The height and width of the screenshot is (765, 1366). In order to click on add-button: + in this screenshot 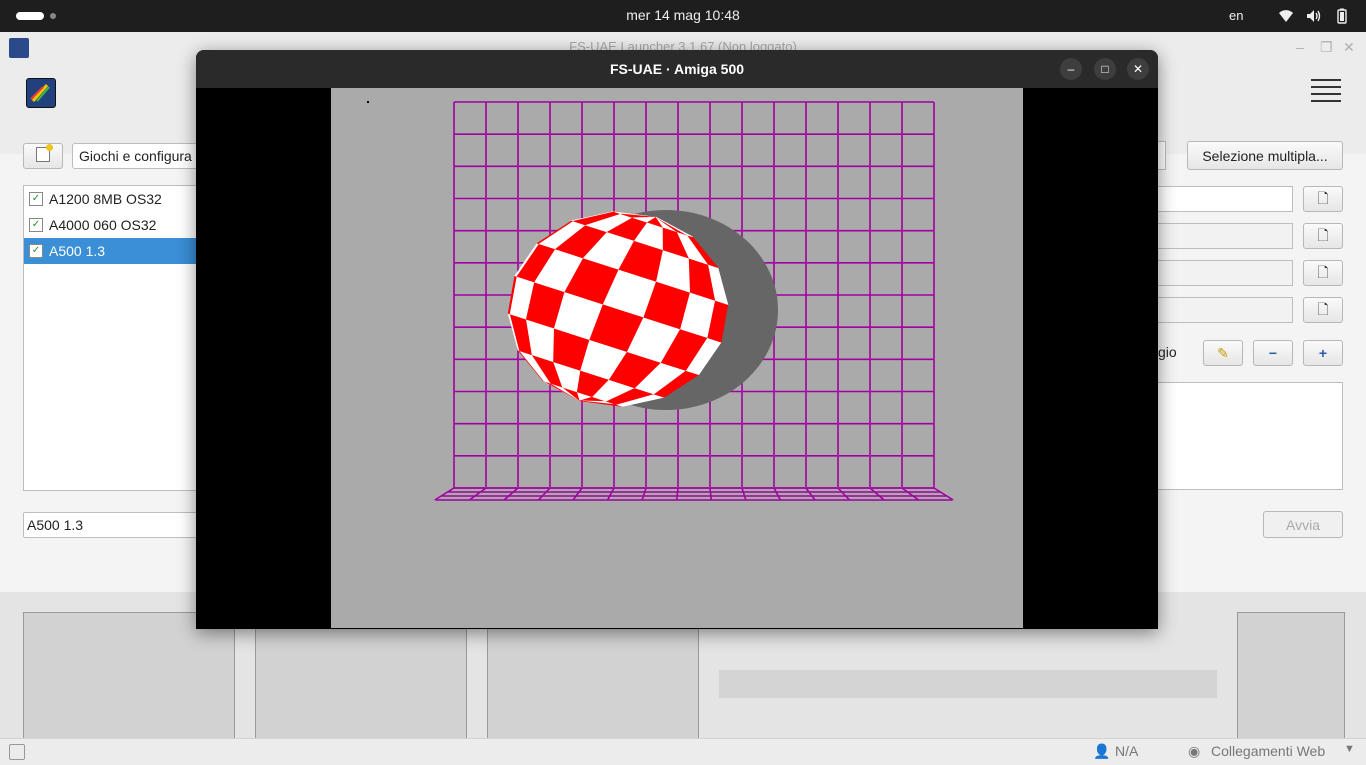, I will do `click(1323, 353)`.